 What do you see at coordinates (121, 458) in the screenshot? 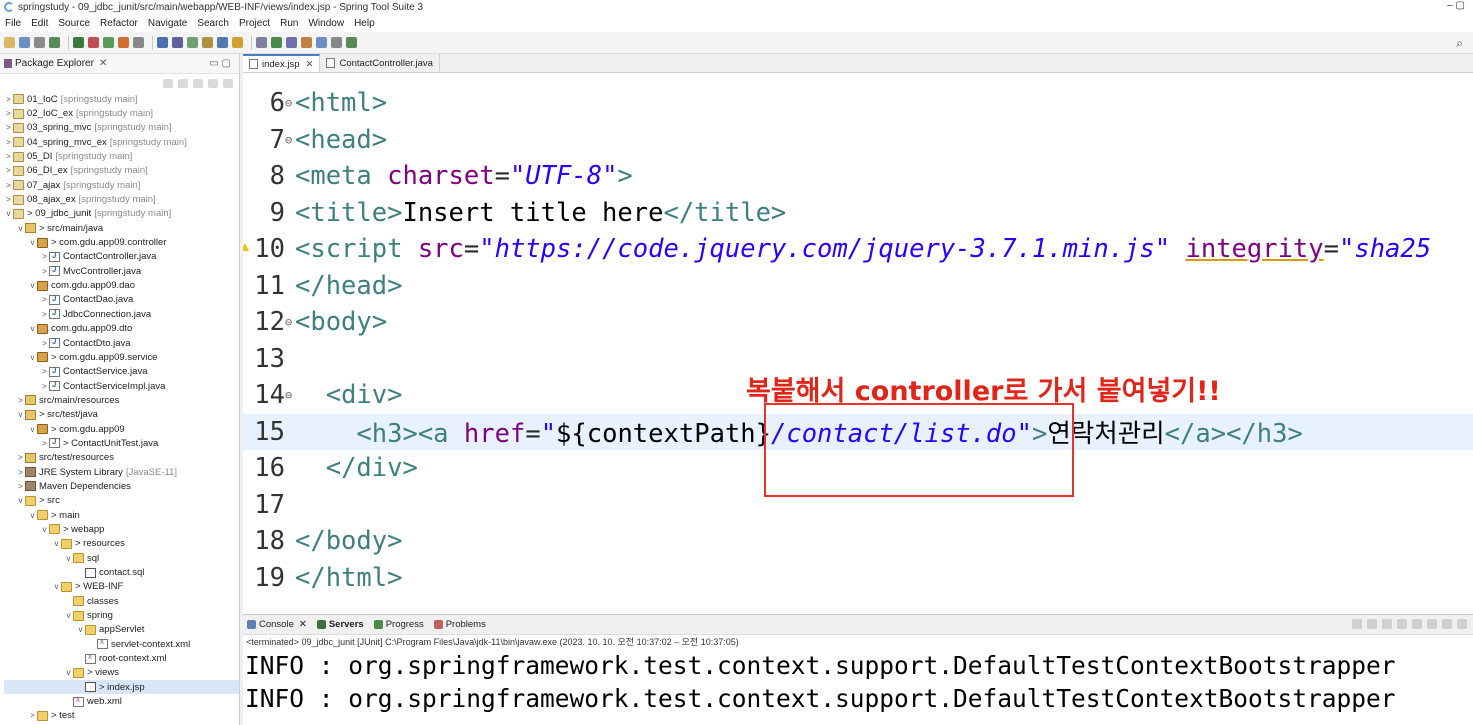
I see `tree-item: > src/test/resources` at bounding box center [121, 458].